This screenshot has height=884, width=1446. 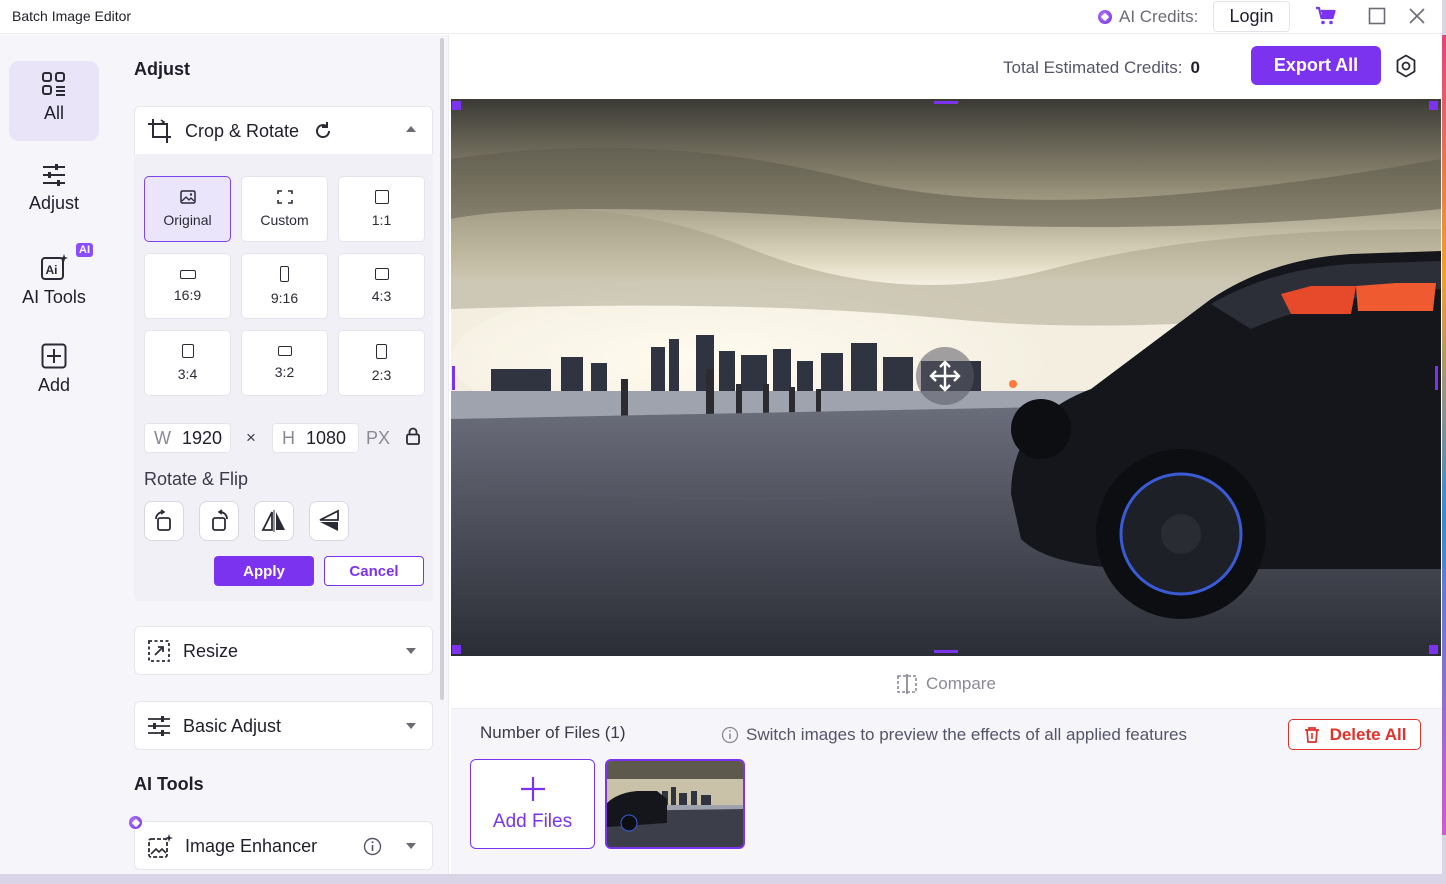 What do you see at coordinates (187, 220) in the screenshot?
I see `ratio-label: Original` at bounding box center [187, 220].